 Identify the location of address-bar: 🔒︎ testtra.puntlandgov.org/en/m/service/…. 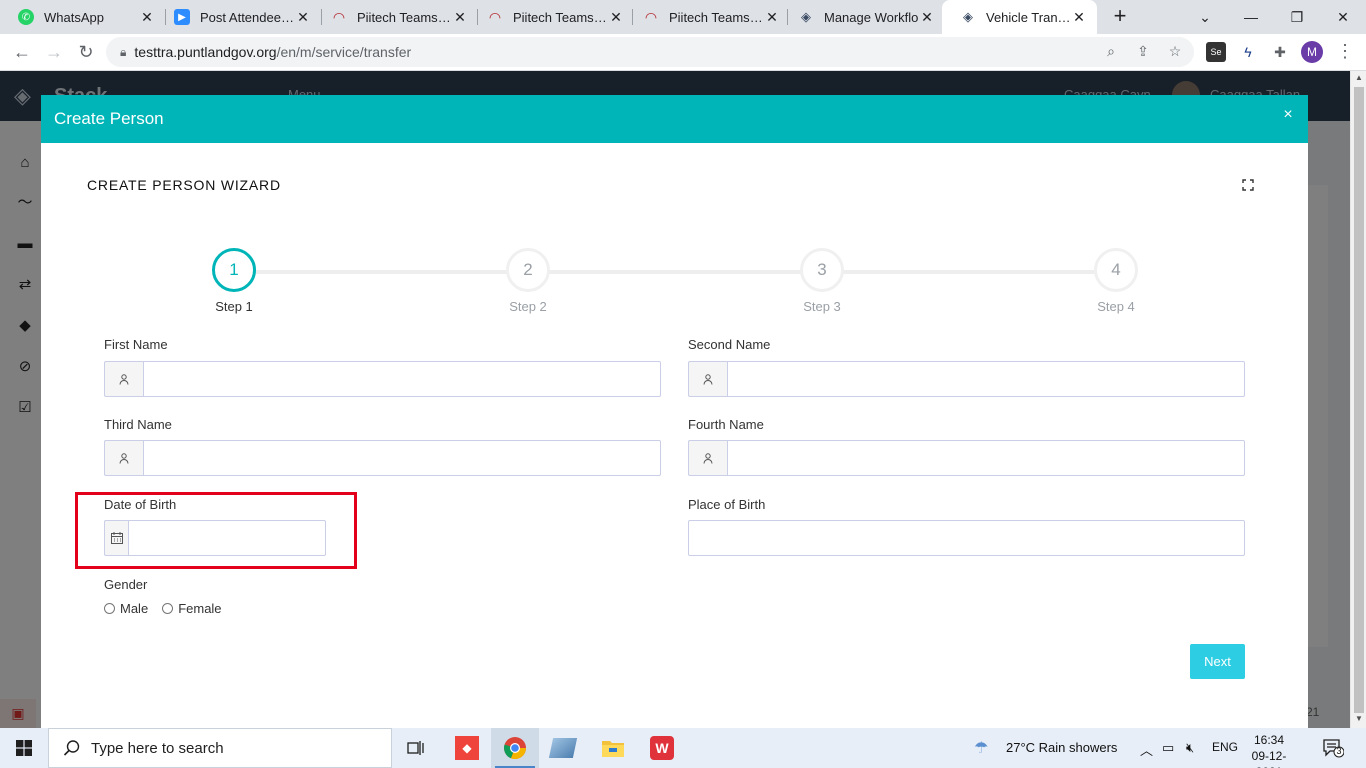
(650, 52).